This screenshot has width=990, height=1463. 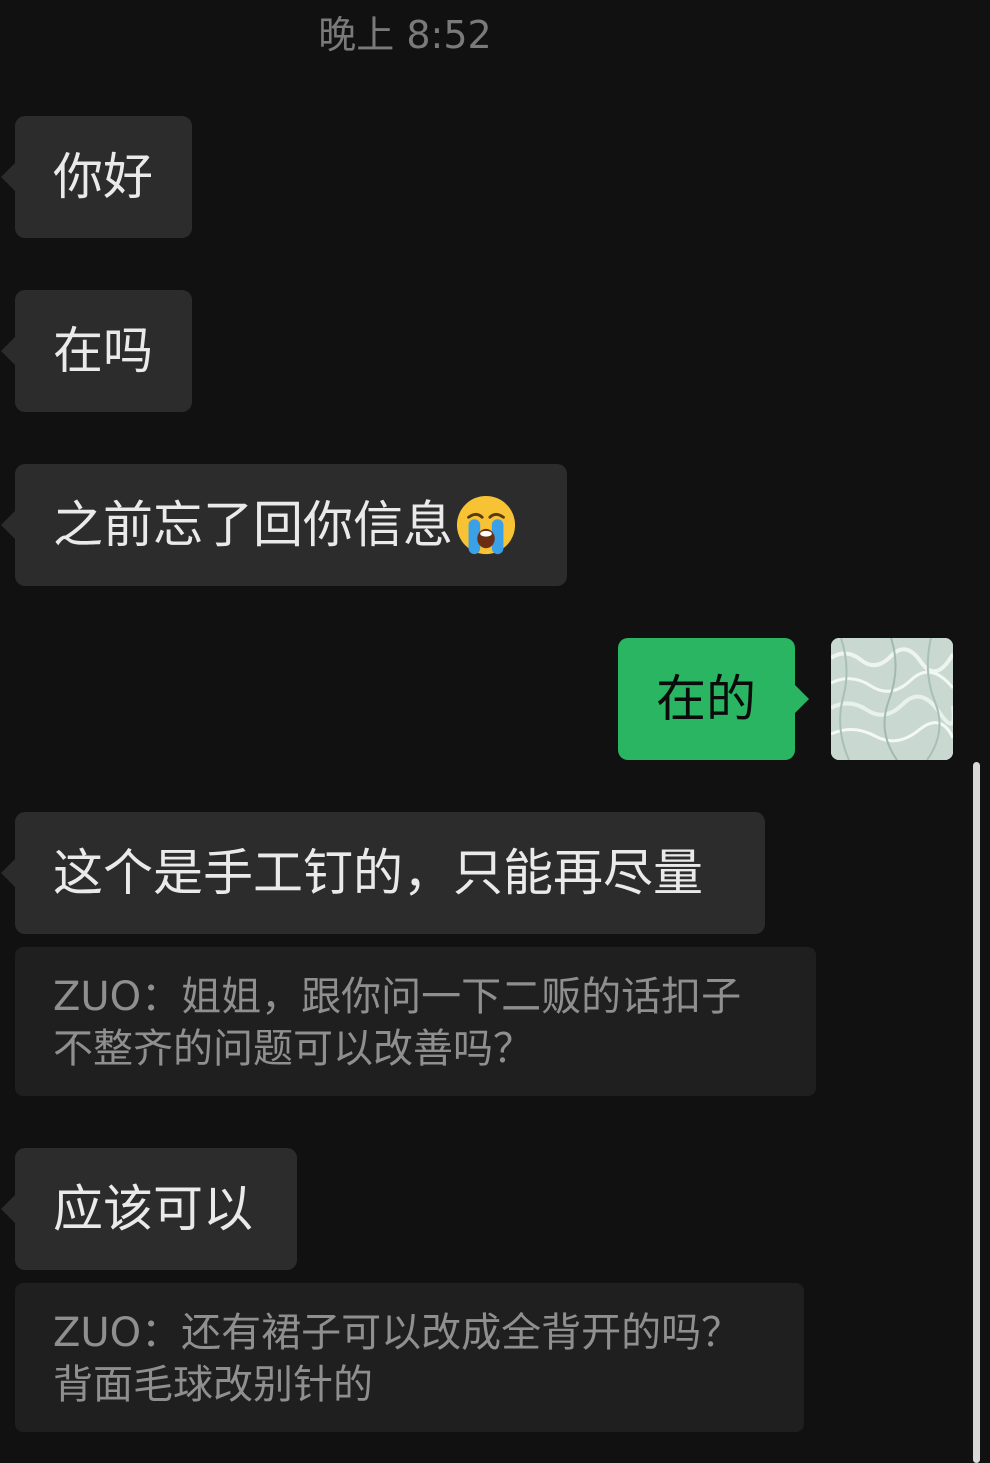 What do you see at coordinates (213, 1385) in the screenshot?
I see `quote-text-line: 背面毛球改别针的` at bounding box center [213, 1385].